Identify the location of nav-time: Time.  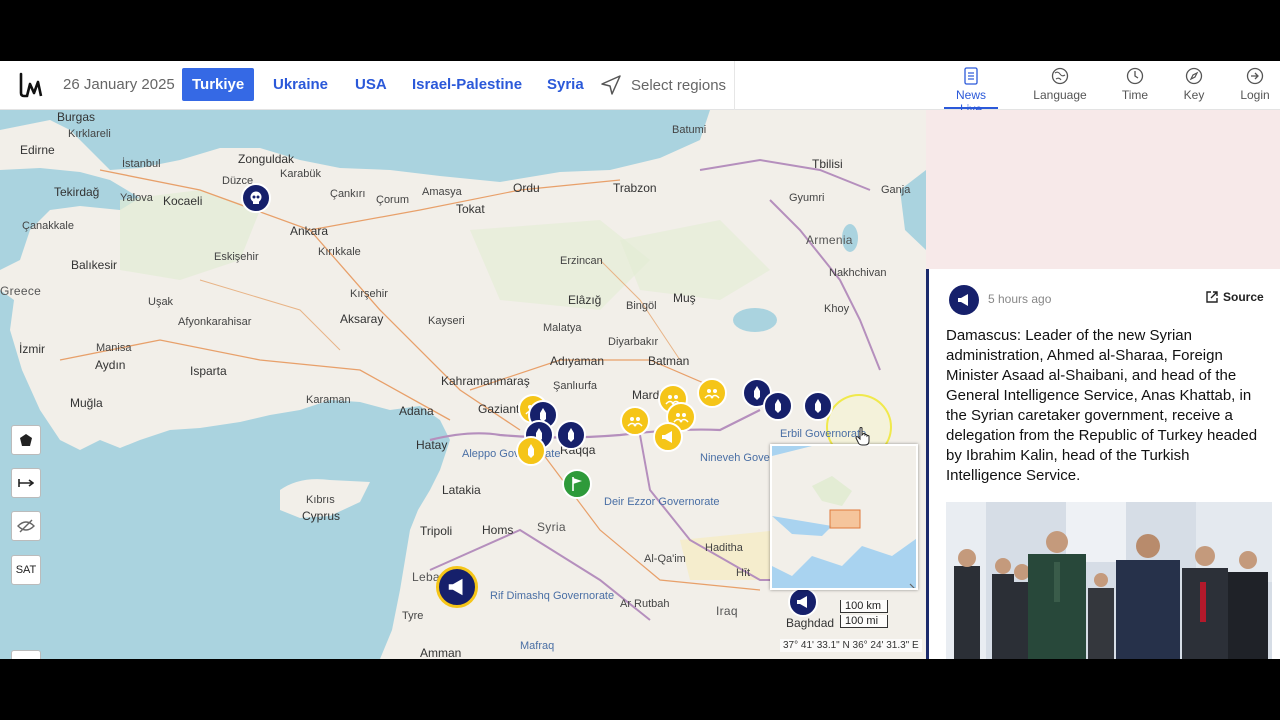
(1135, 88).